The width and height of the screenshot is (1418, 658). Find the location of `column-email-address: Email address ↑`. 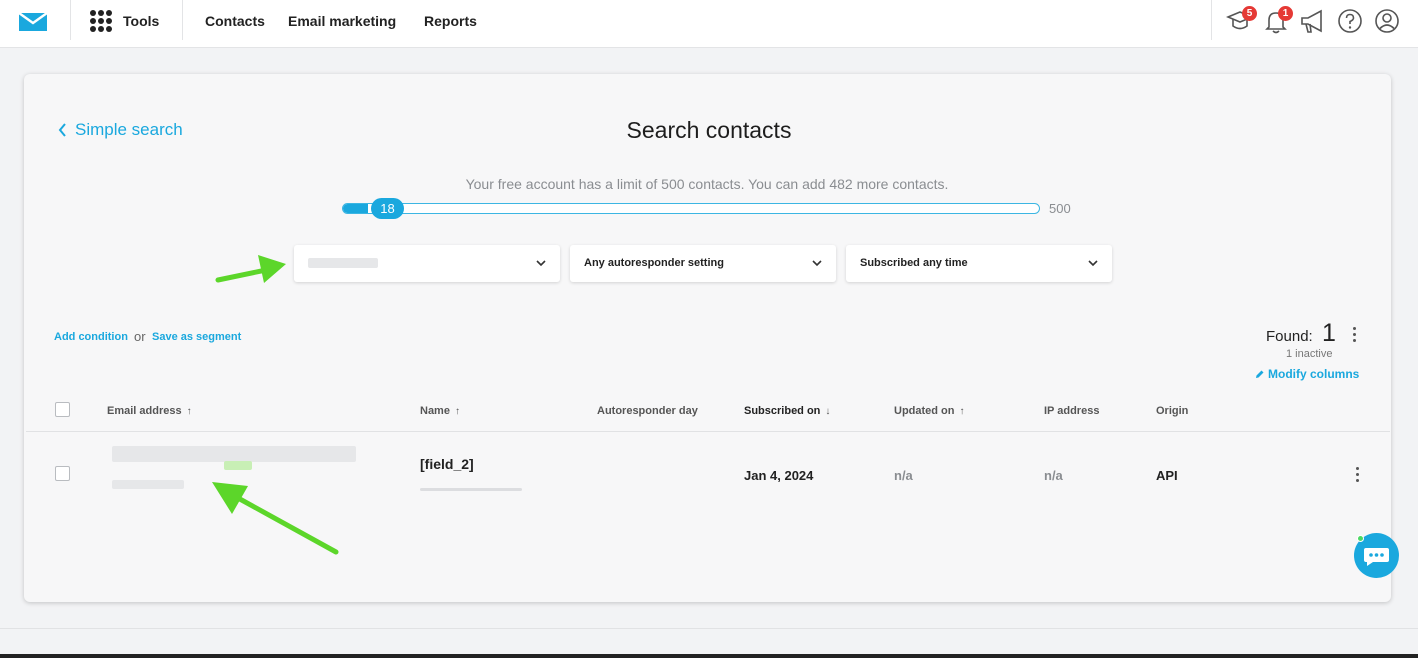

column-email-address: Email address ↑ is located at coordinates (149, 411).